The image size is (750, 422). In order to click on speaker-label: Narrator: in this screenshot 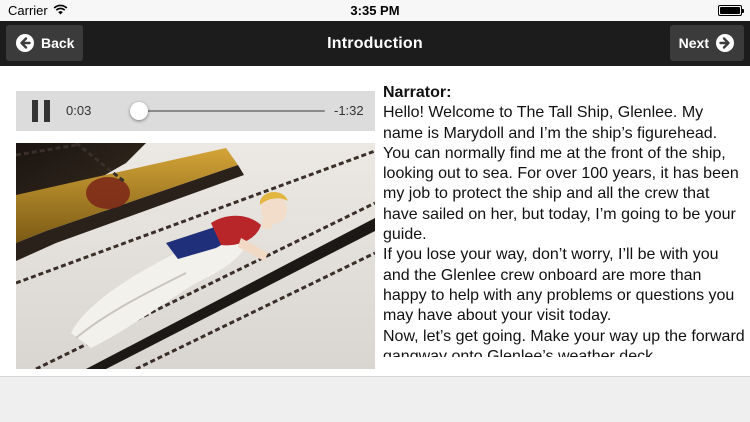, I will do `click(417, 92)`.